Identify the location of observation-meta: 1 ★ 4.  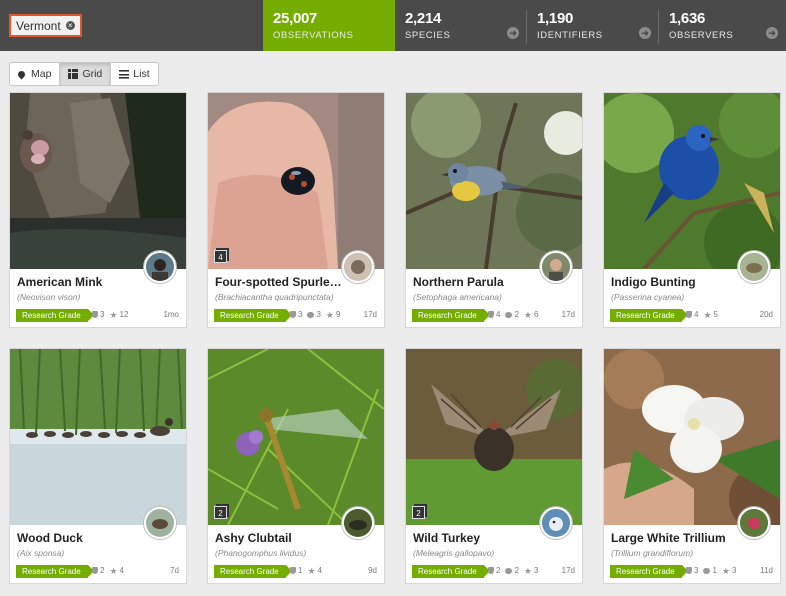
(306, 570).